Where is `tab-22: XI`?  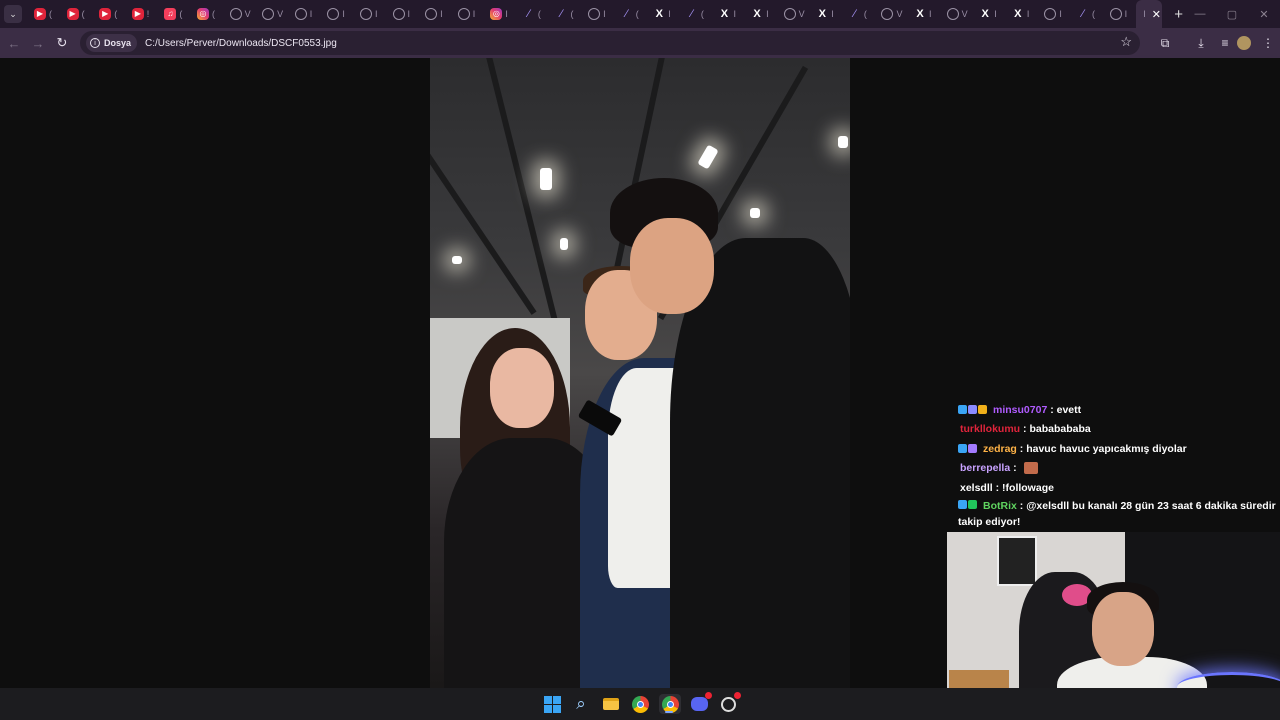
tab-22: XI is located at coordinates (761, 14).